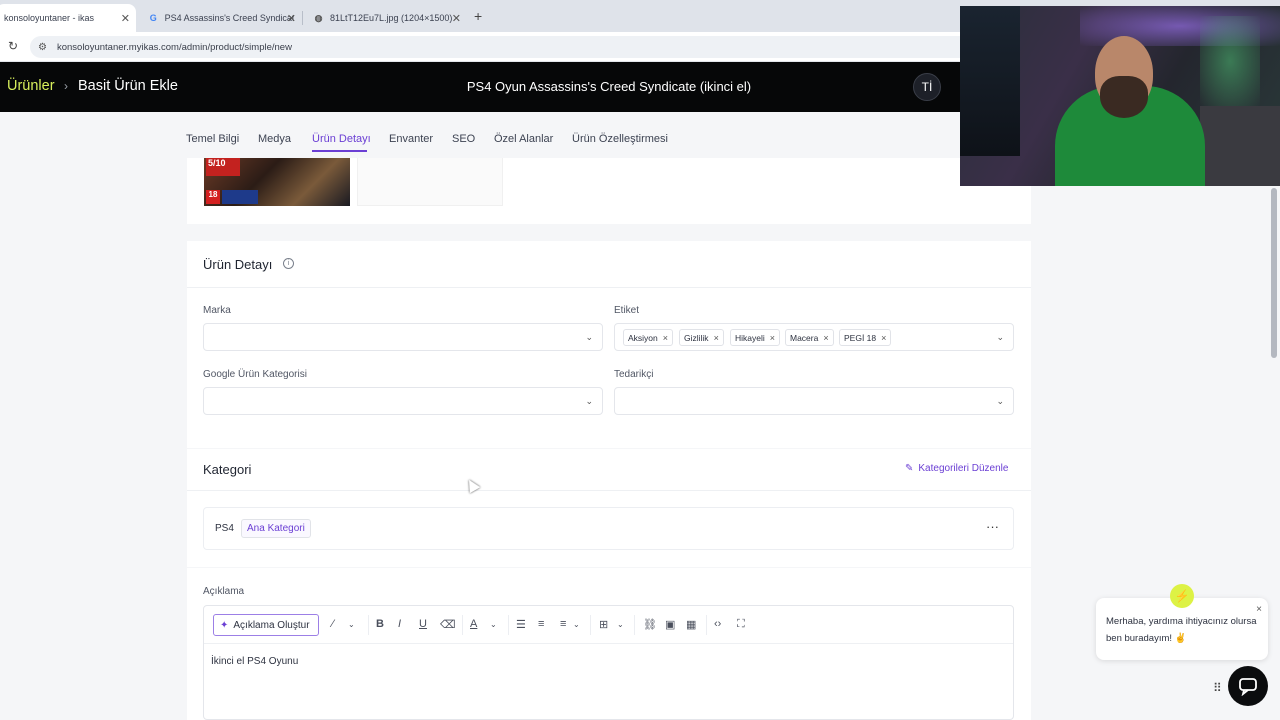 The height and width of the screenshot is (720, 1280). What do you see at coordinates (463, 139) in the screenshot?
I see `tab-seo: SEO` at bounding box center [463, 139].